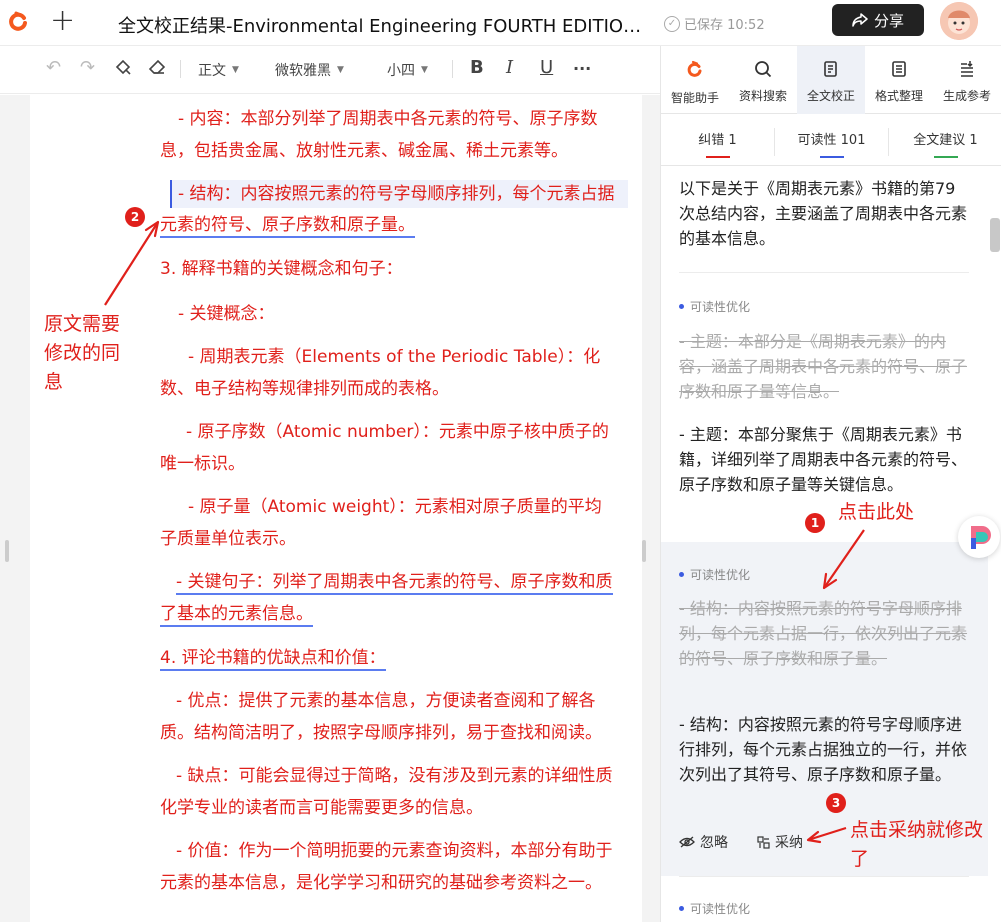  I want to click on tab-search: 资料搜索, so click(763, 80).